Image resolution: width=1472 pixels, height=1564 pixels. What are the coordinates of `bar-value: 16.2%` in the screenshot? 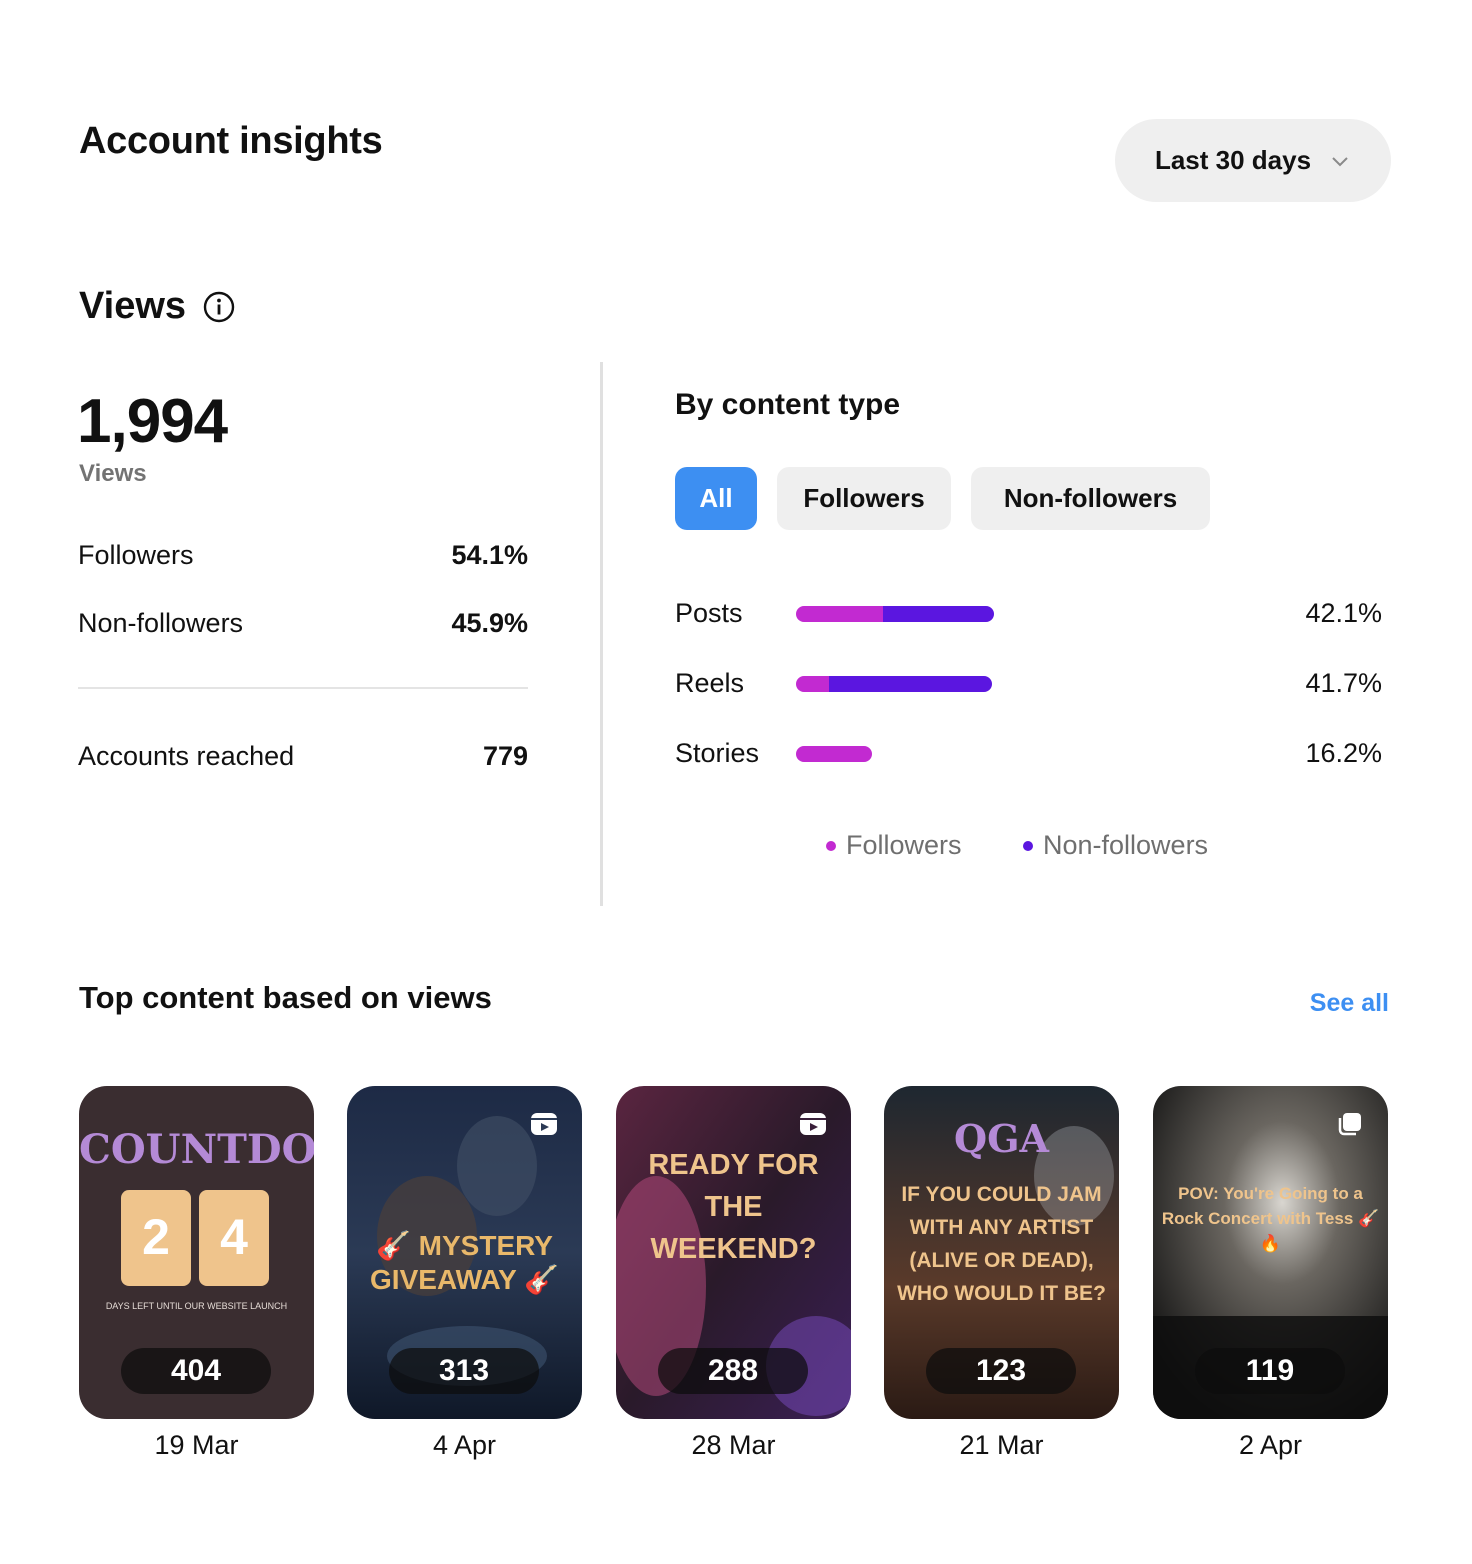 It's located at (1343, 753).